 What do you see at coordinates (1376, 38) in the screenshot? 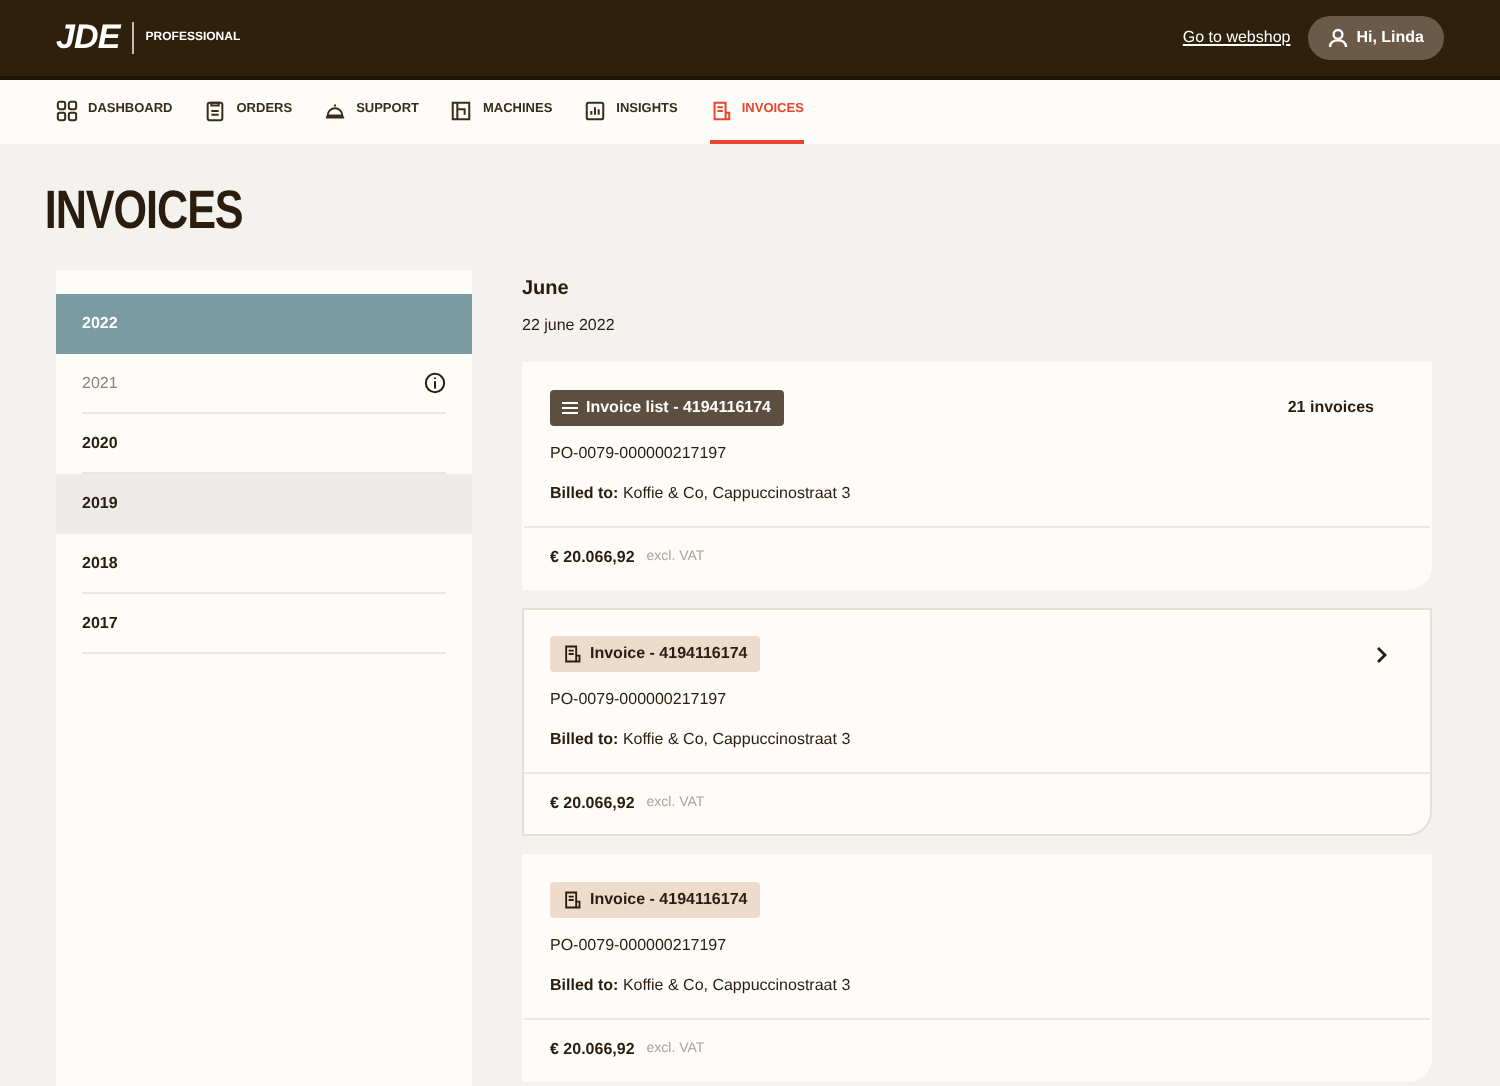
I see `user-button: Hi, Linda` at bounding box center [1376, 38].